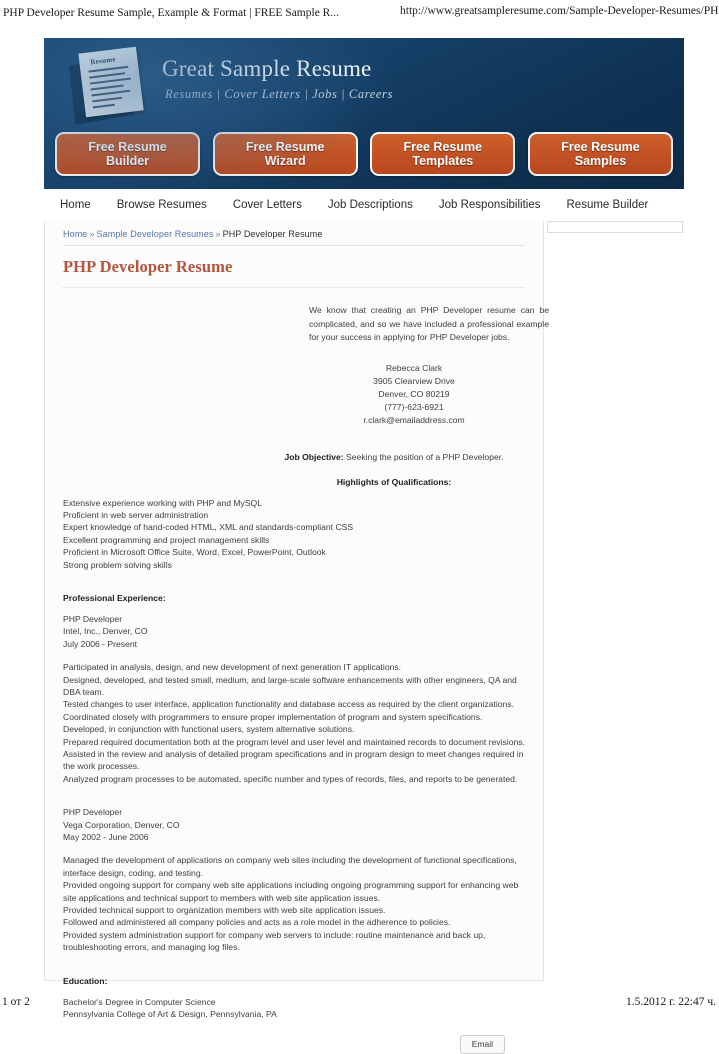 The height and width of the screenshot is (1054, 719). What do you see at coordinates (443, 161) in the screenshot?
I see `cta-line-2: Templates` at bounding box center [443, 161].